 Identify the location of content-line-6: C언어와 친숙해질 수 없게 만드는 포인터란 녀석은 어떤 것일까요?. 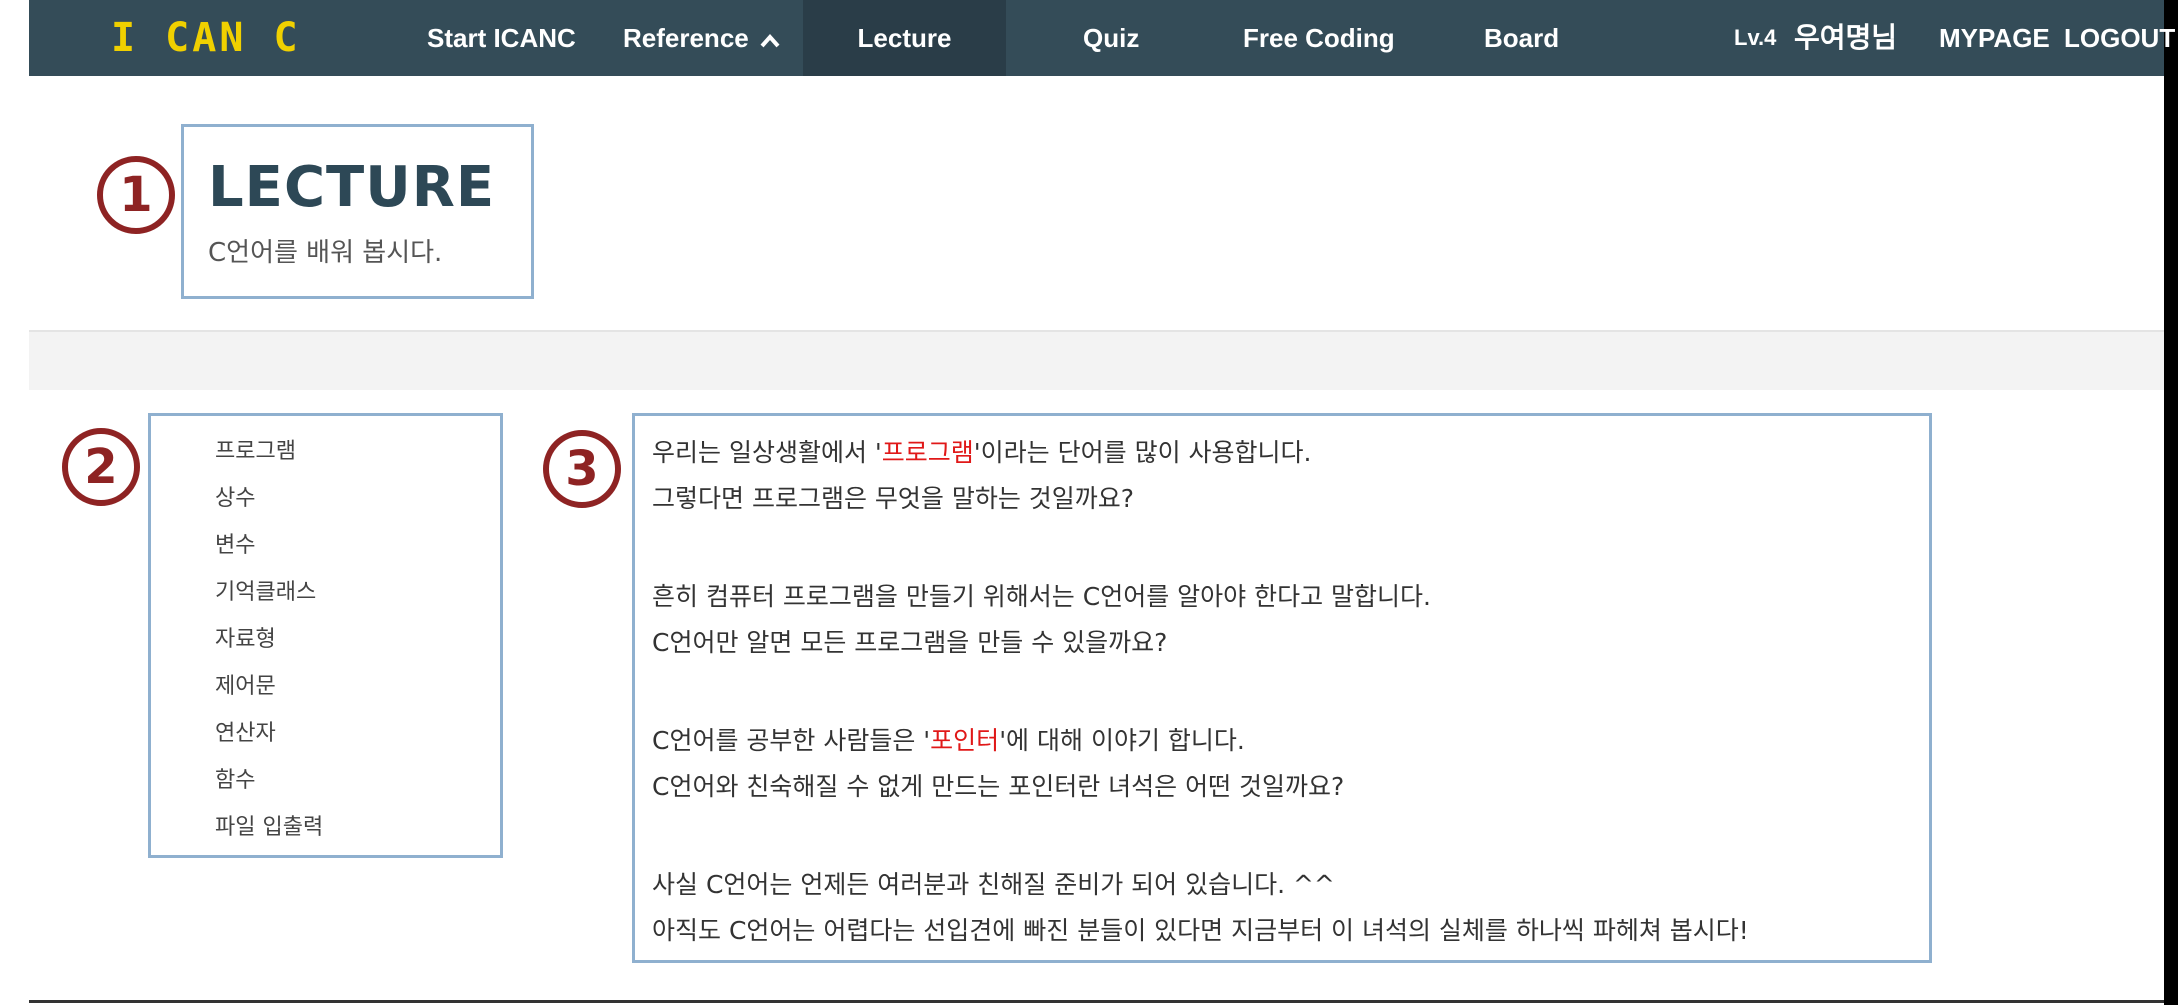
(998, 786).